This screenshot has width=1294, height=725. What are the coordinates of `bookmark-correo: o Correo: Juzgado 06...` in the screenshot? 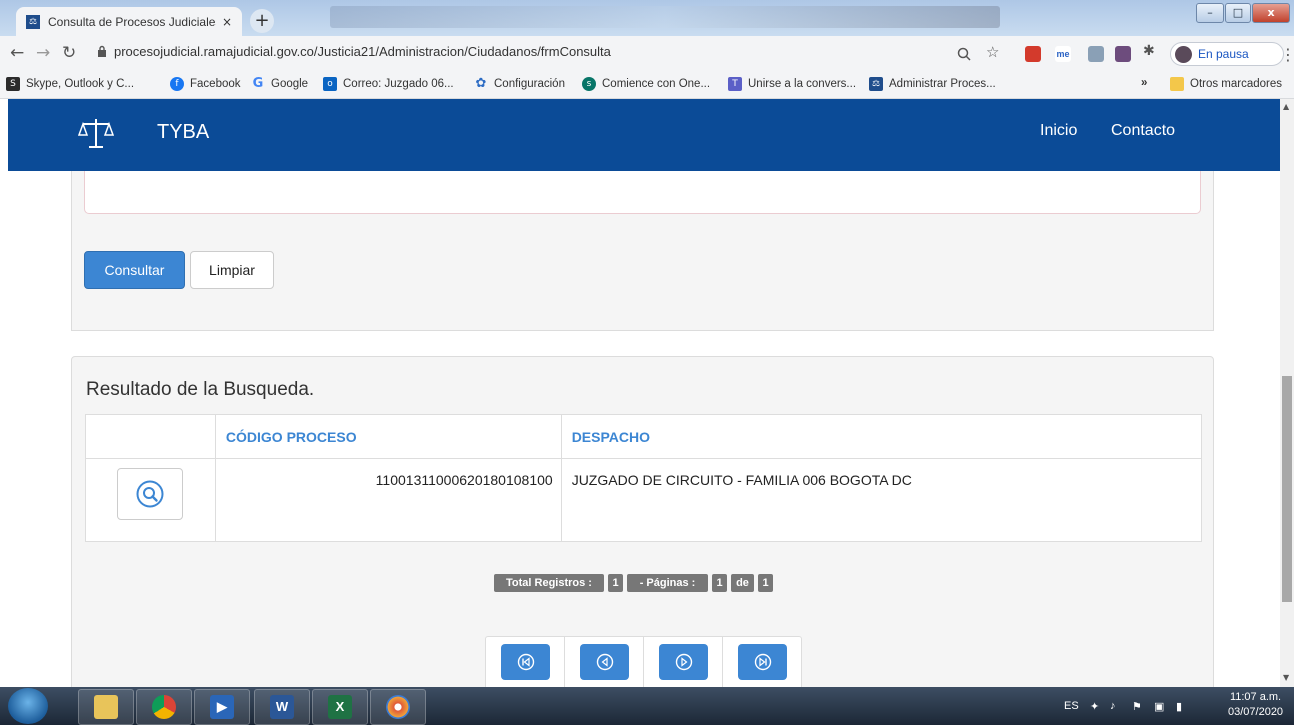 It's located at (388, 84).